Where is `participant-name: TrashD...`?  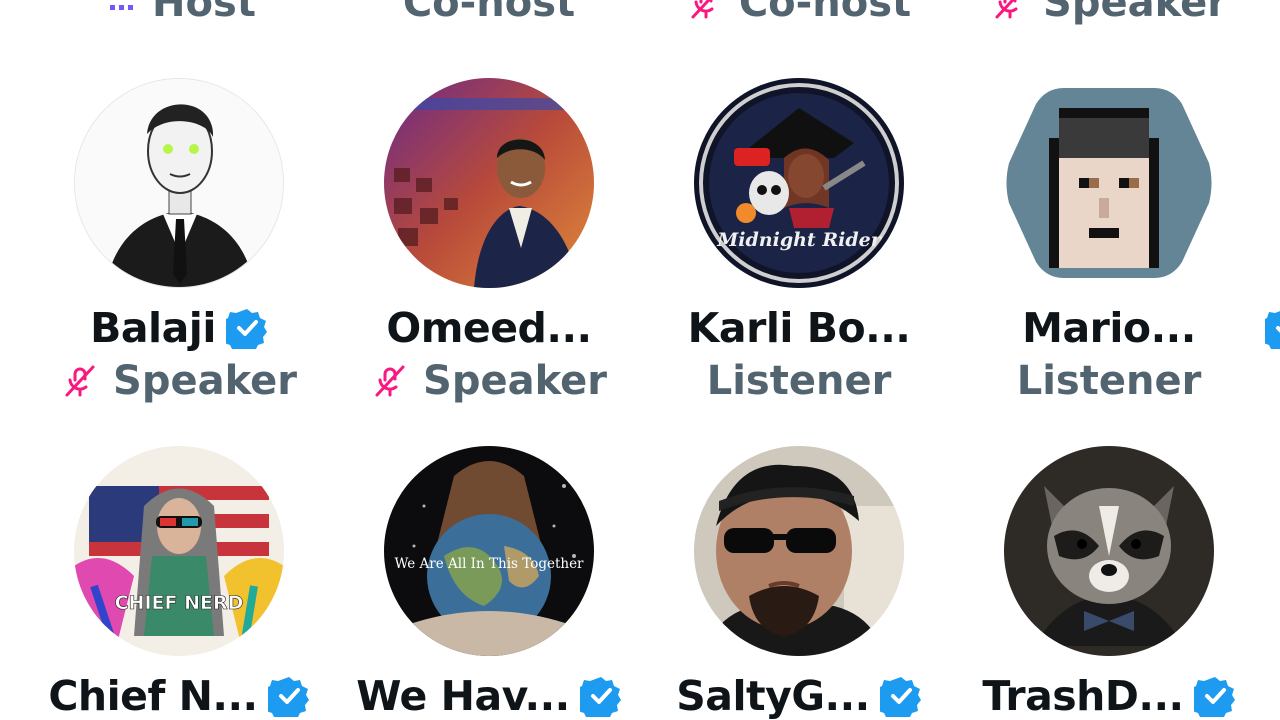
participant-name: TrashD... is located at coordinates (1083, 696).